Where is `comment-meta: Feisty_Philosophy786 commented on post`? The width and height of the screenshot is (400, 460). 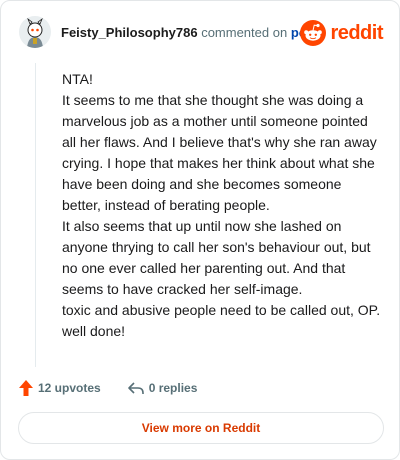
comment-meta: Feisty_Philosophy786 commented on post is located at coordinates (189, 32).